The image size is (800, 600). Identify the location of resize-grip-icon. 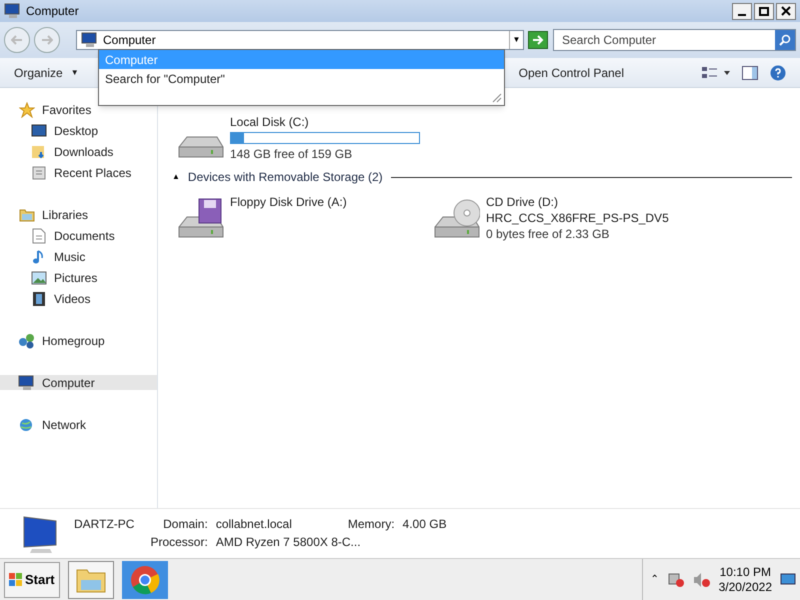
(496, 97).